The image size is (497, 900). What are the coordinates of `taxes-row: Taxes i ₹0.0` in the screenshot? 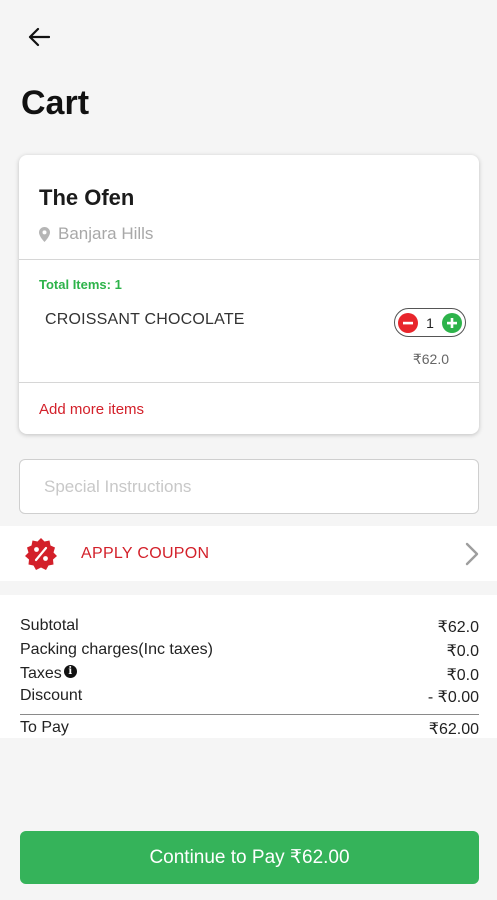 It's located at (249, 675).